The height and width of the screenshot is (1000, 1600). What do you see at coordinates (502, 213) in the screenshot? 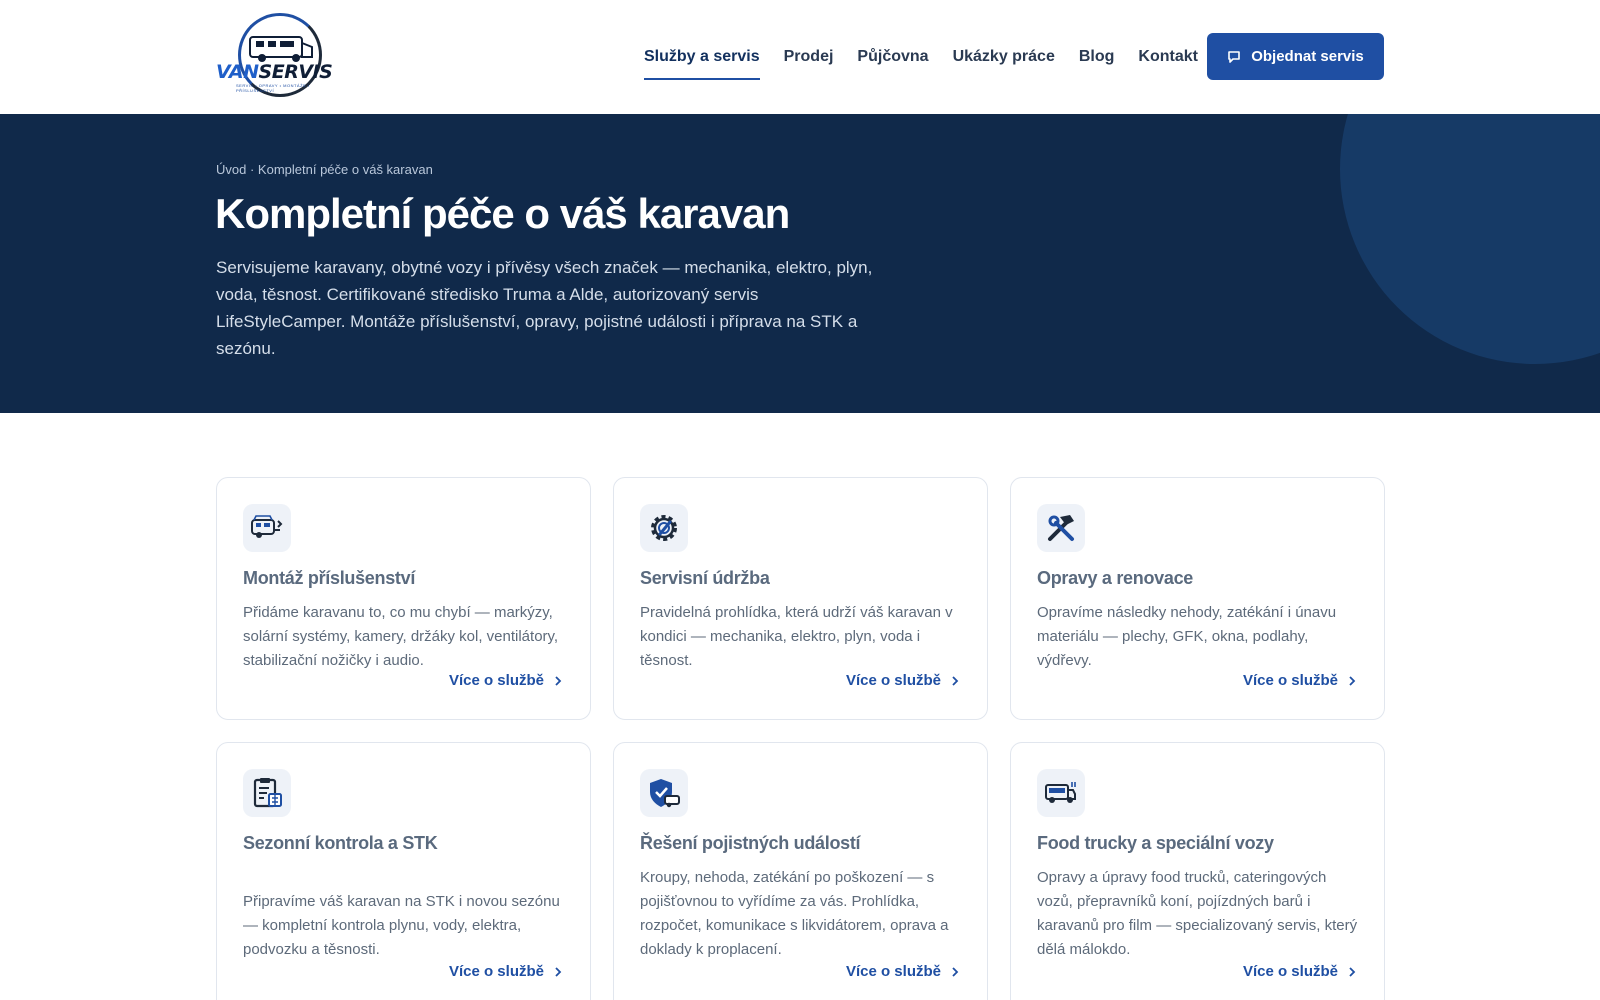
I see `page-title: Kompletní péče o váš karavan` at bounding box center [502, 213].